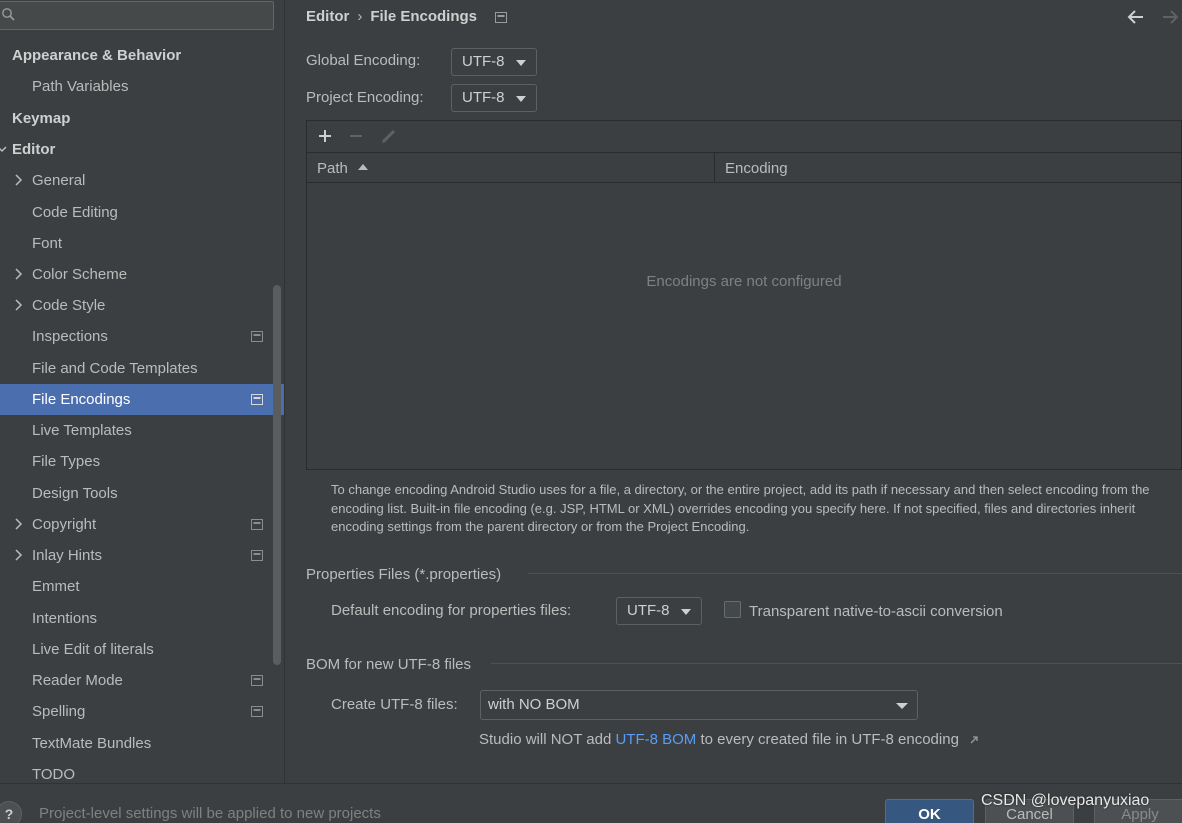  I want to click on sidebar-item-label: Font, so click(47, 243).